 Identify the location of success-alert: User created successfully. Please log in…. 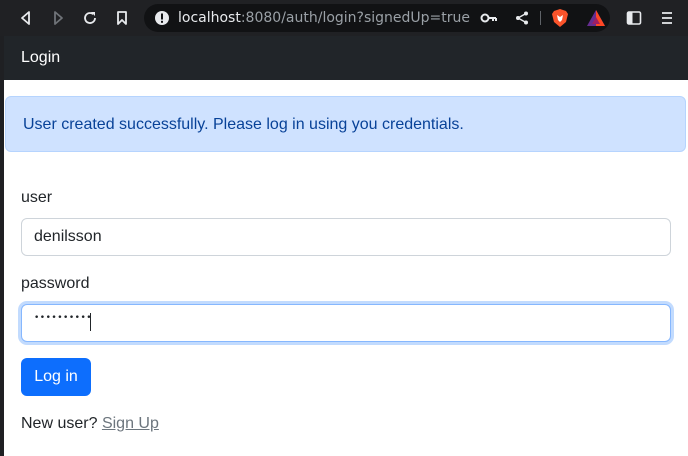
(345, 124).